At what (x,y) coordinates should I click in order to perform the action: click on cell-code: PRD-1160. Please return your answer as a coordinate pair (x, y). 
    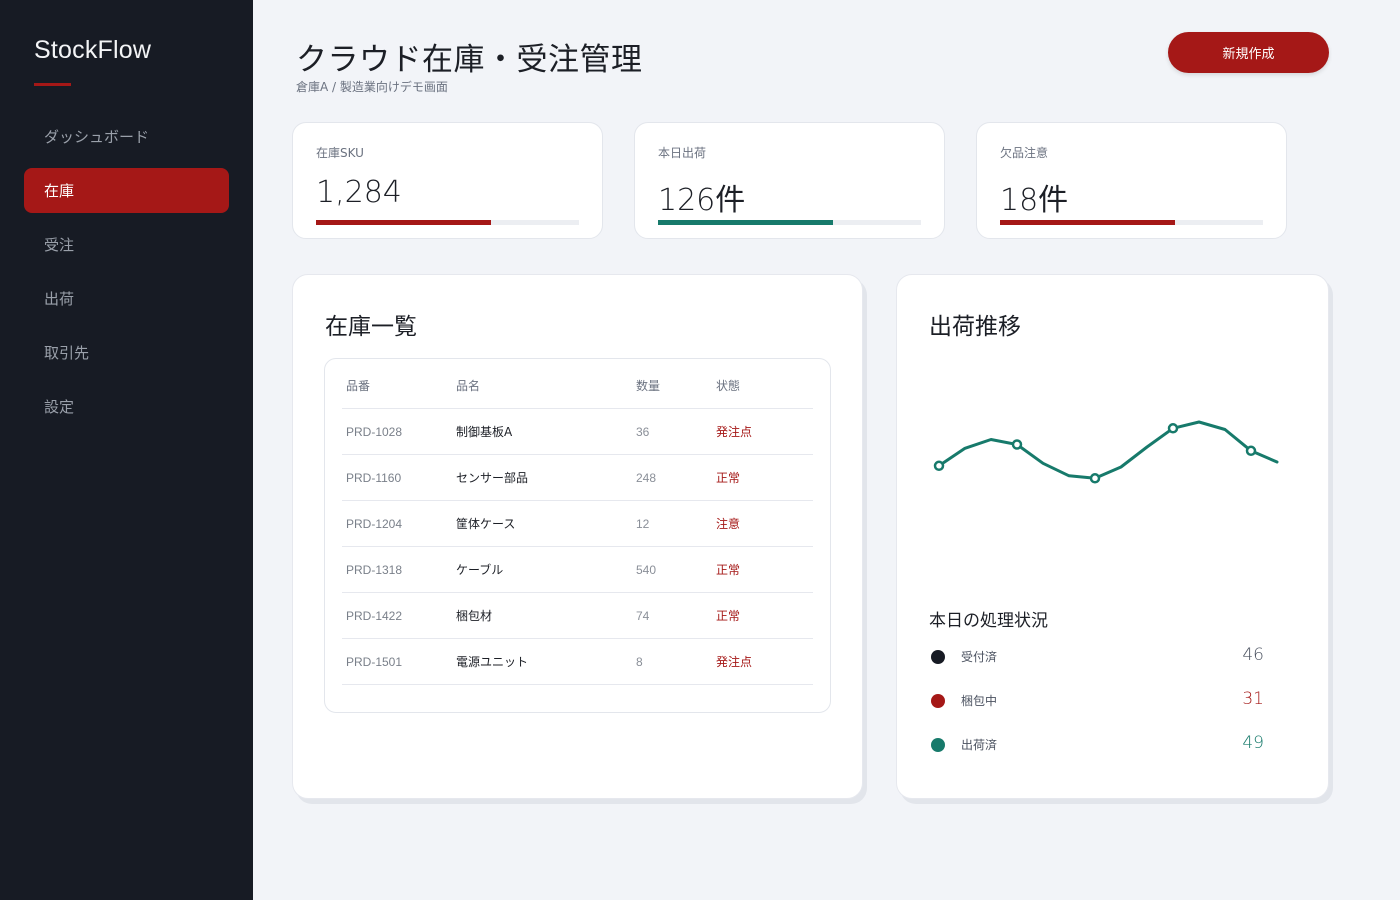
    Looking at the image, I should click on (374, 477).